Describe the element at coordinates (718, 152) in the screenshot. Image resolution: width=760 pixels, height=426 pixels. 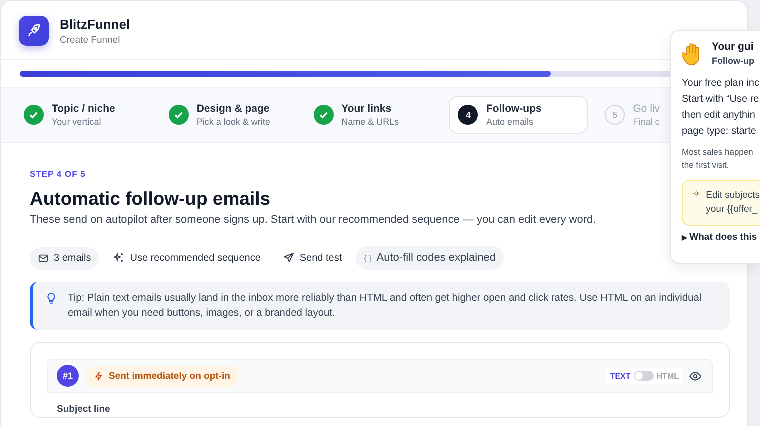
I see `guide-note-line: Most sales happen` at that location.